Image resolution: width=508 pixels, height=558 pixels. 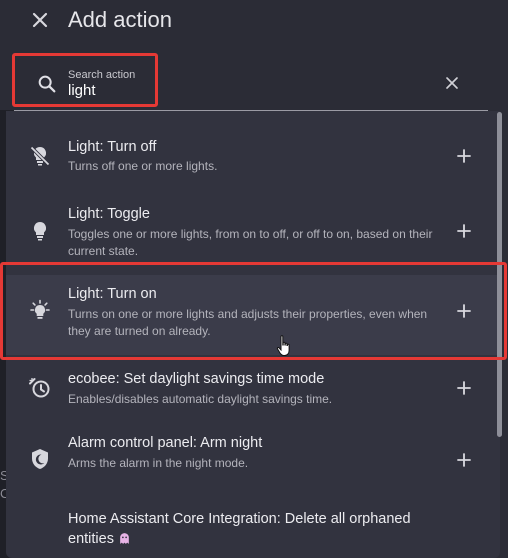 I want to click on action-title: Light: Turn off, so click(x=112, y=147).